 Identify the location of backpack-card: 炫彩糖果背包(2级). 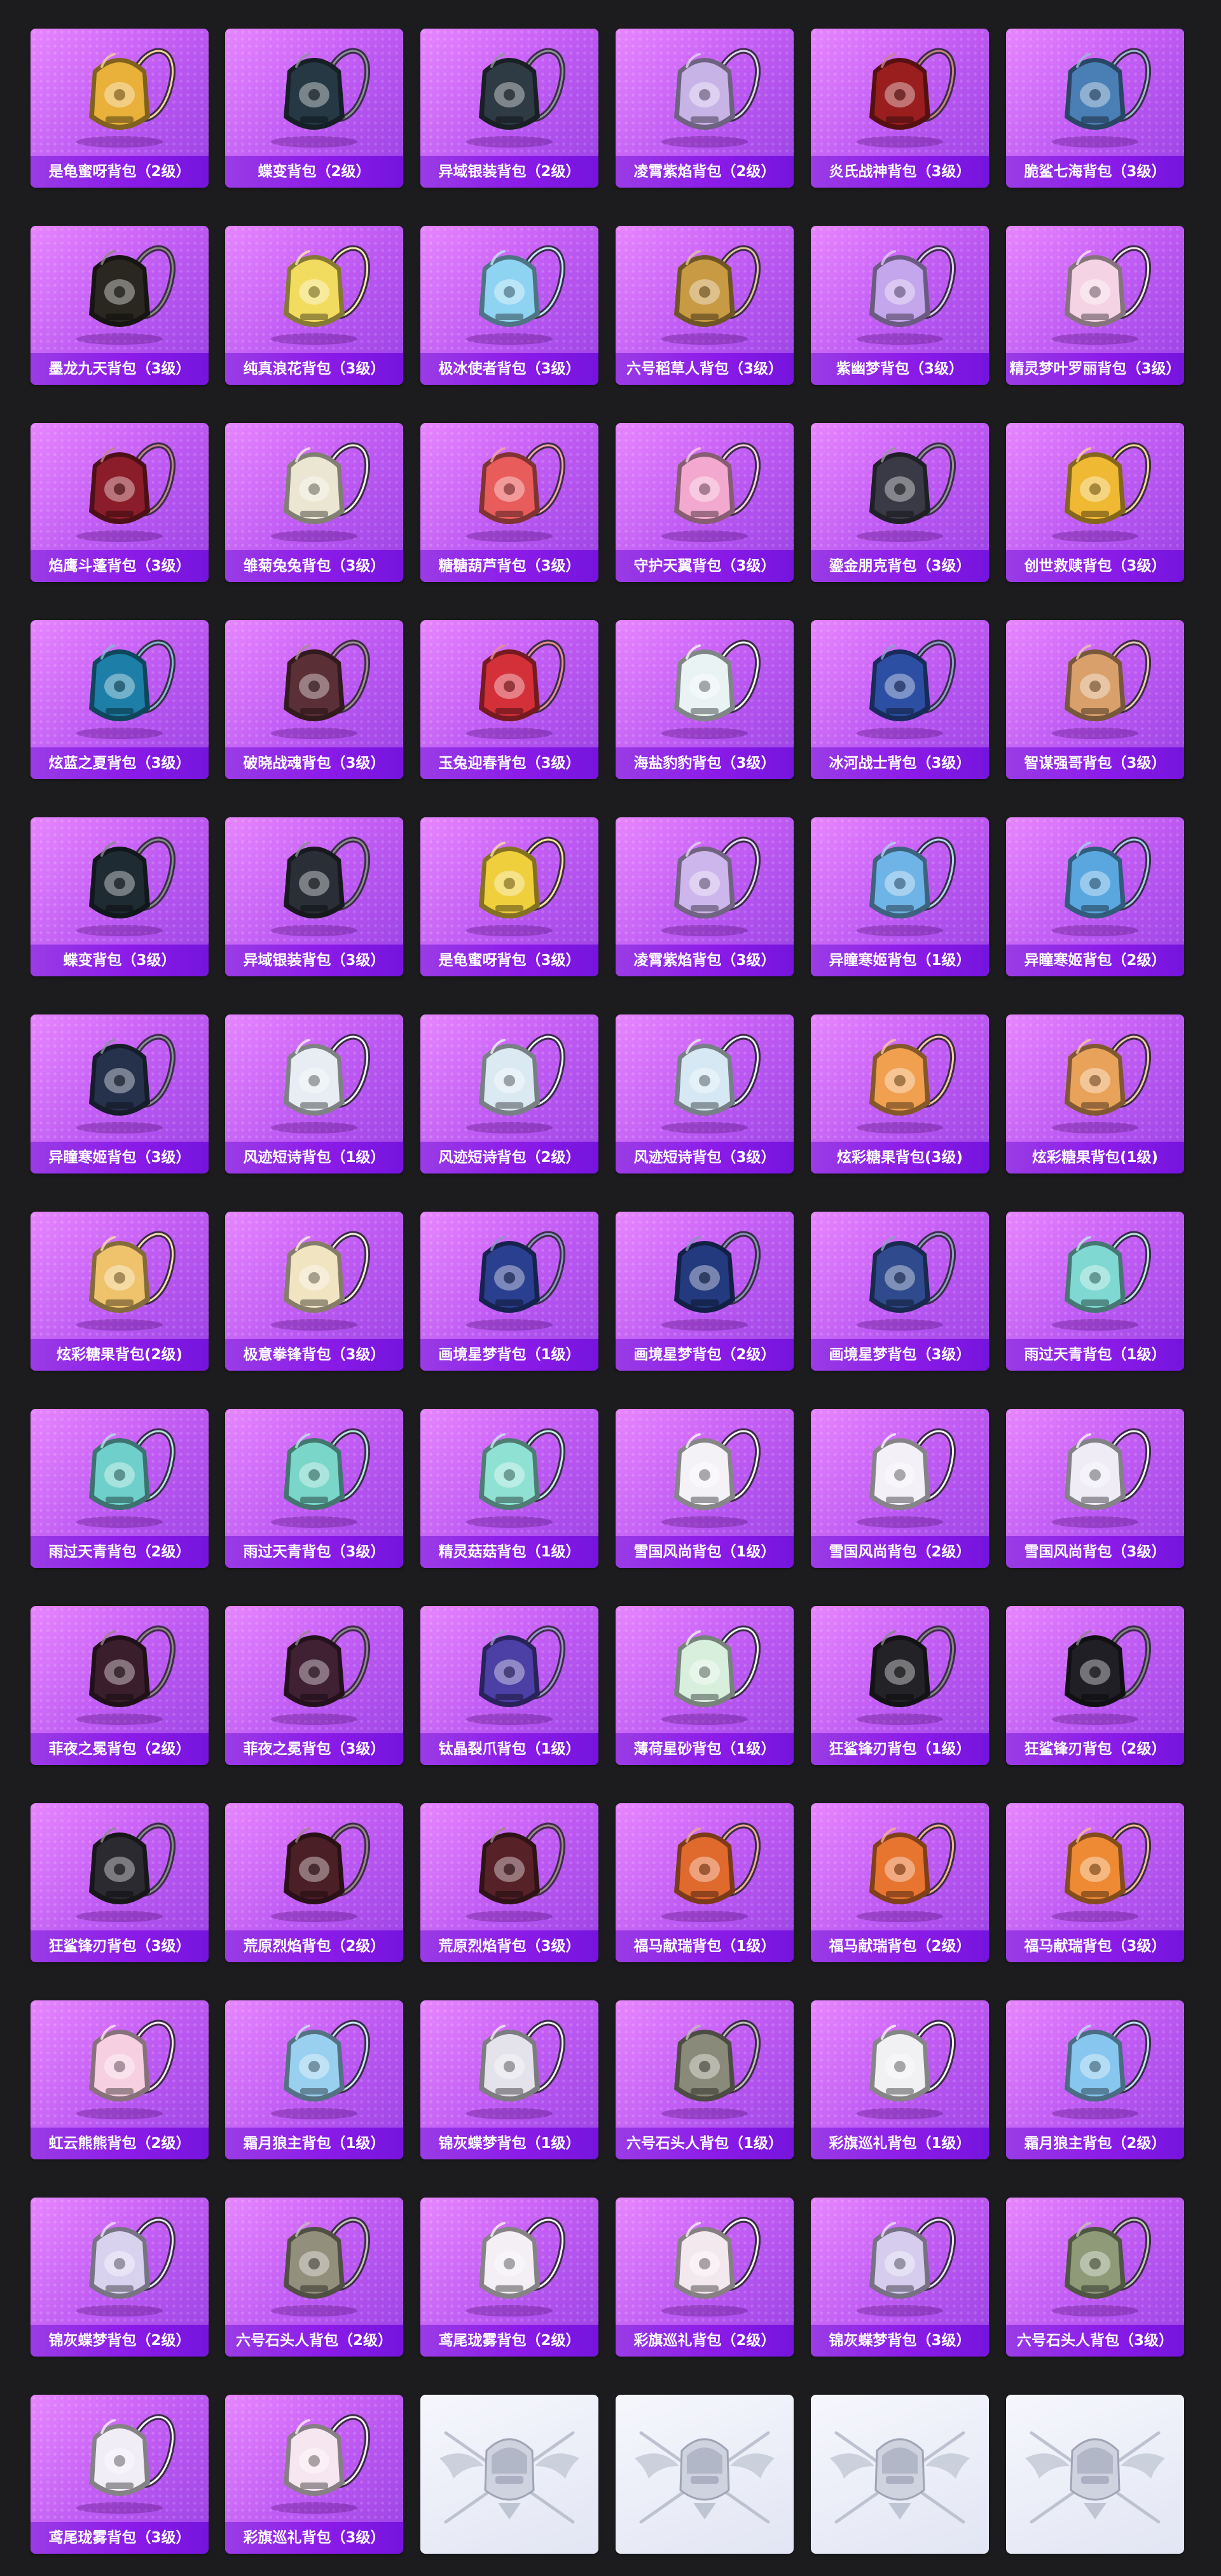
(120, 1291).